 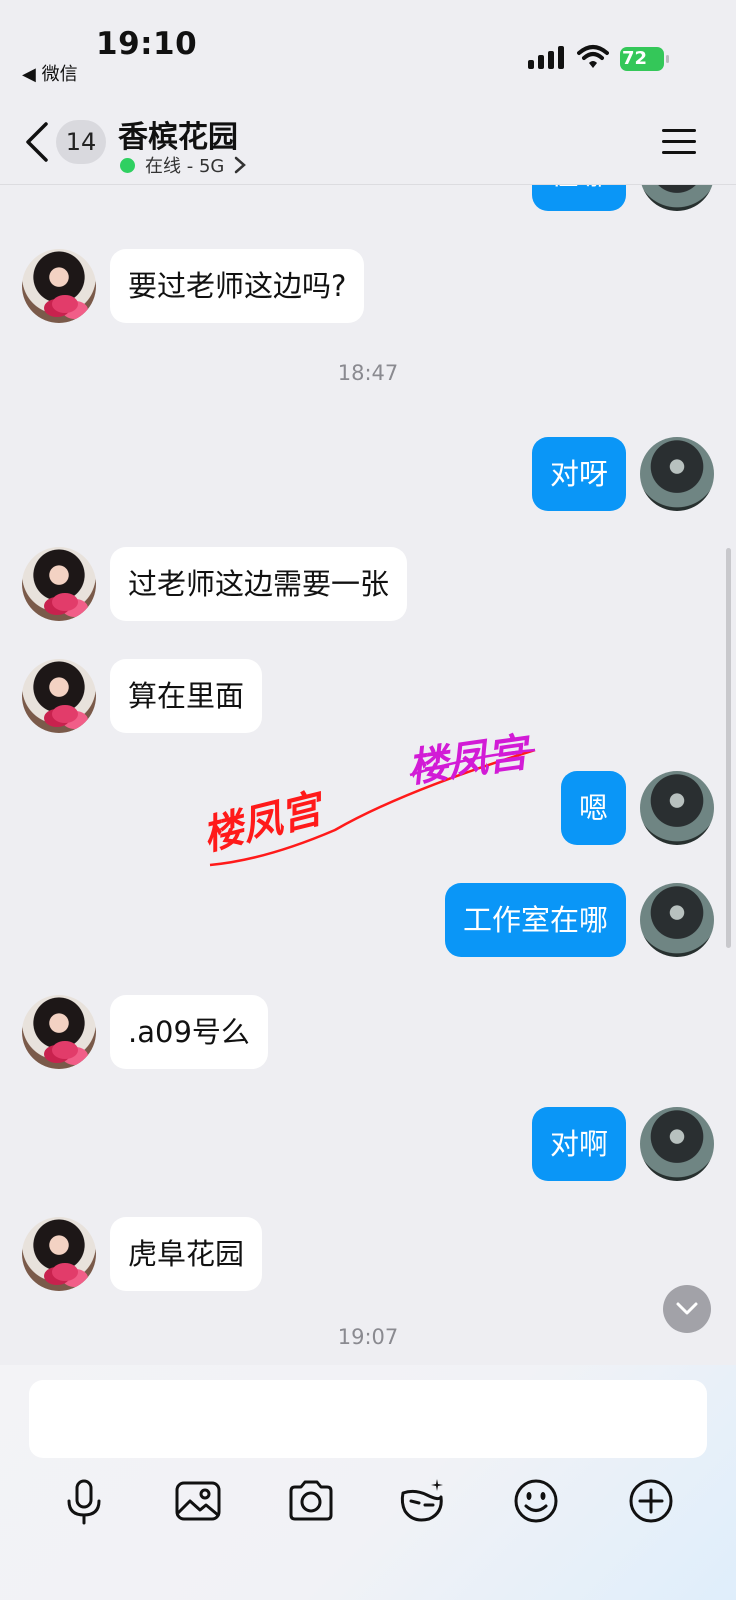 I want to click on chevron-down-icon, so click(x=687, y=1308).